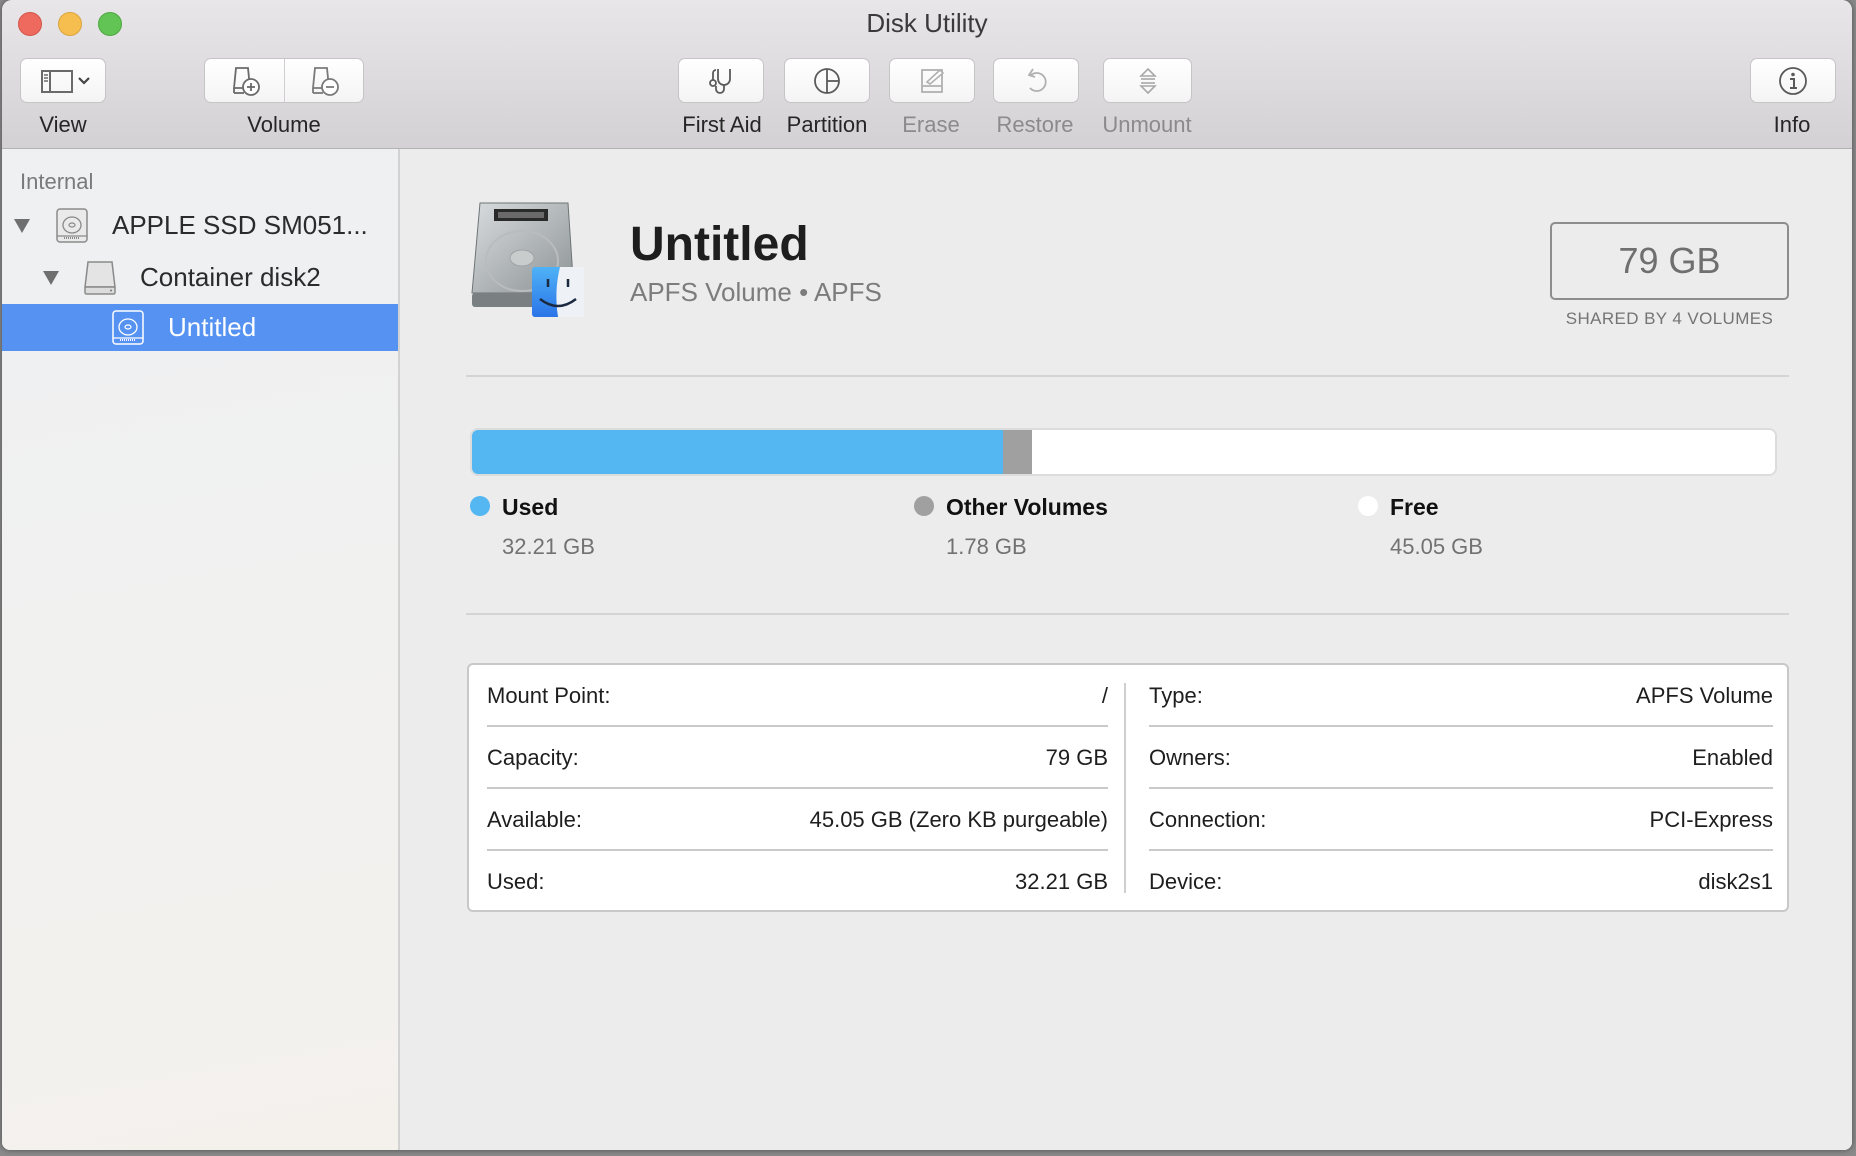 The image size is (1856, 1156). I want to click on remove-volume-icon, so click(325, 81).